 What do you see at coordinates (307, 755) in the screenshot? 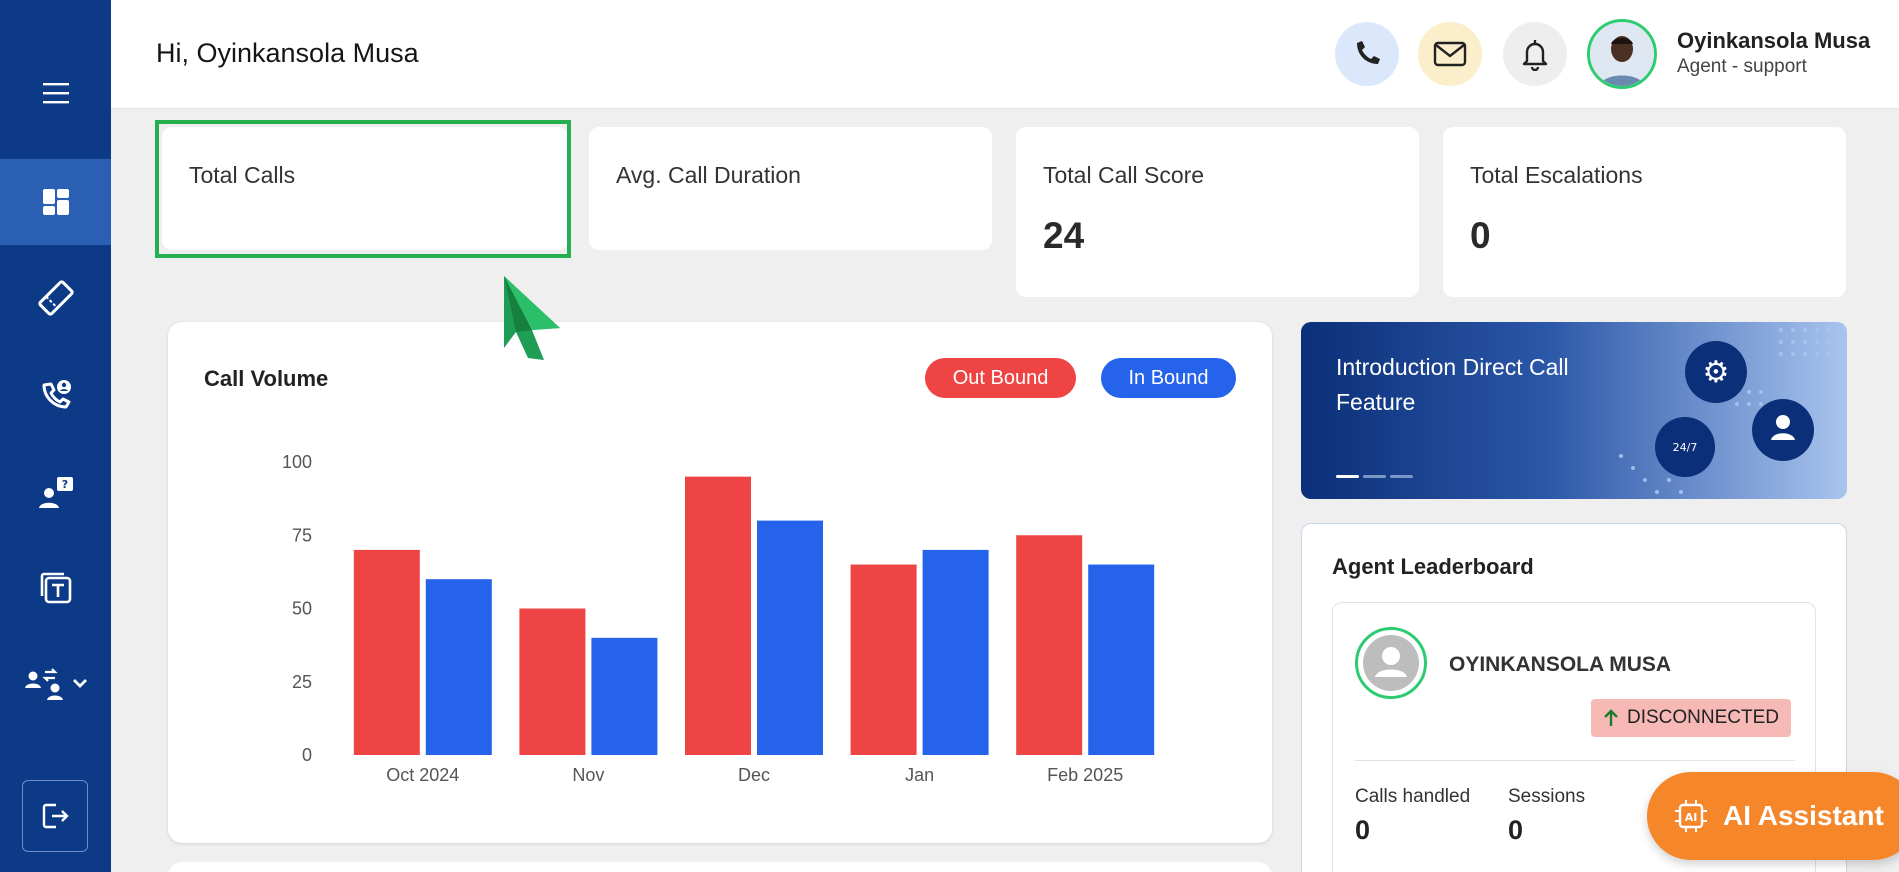
I see `y-tick-label: 0` at bounding box center [307, 755].